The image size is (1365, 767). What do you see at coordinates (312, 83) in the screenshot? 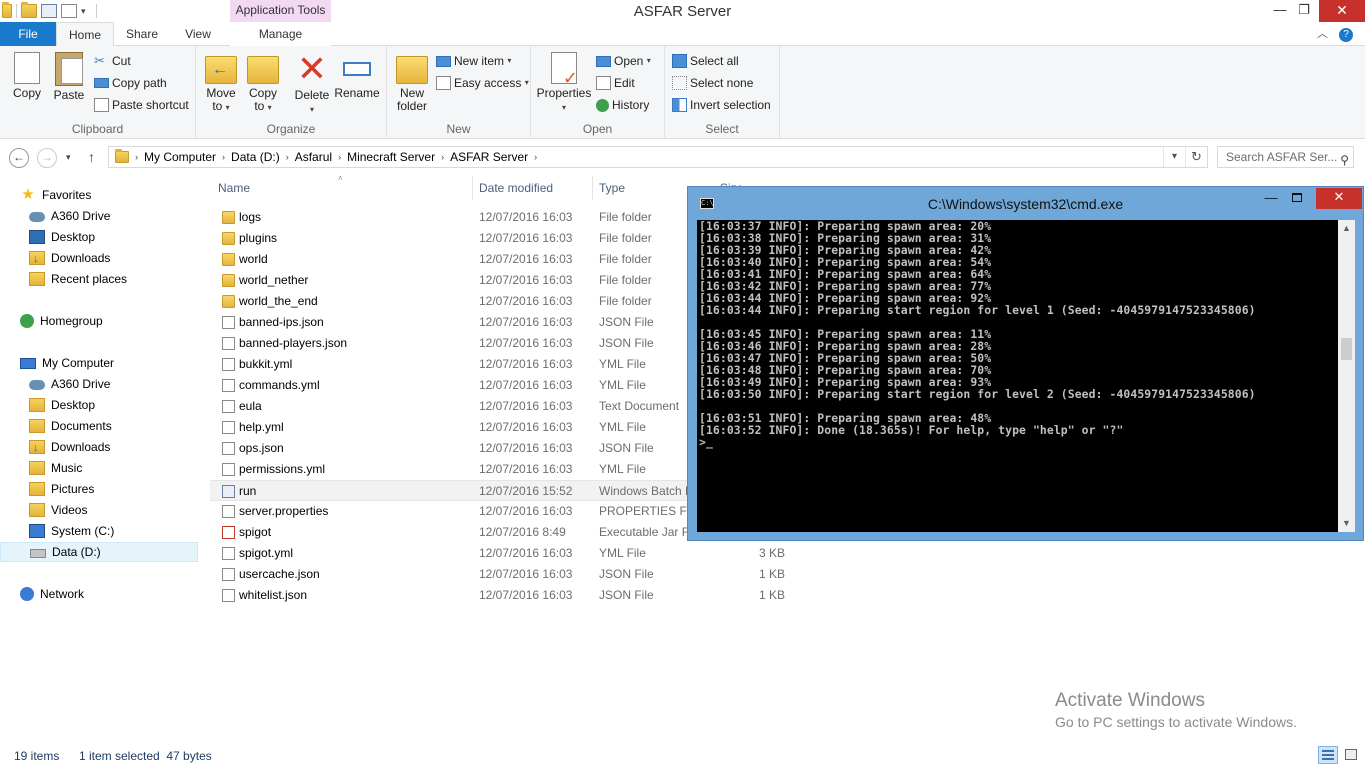
I see `delete-button: ✕ Delete ▾` at bounding box center [312, 83].